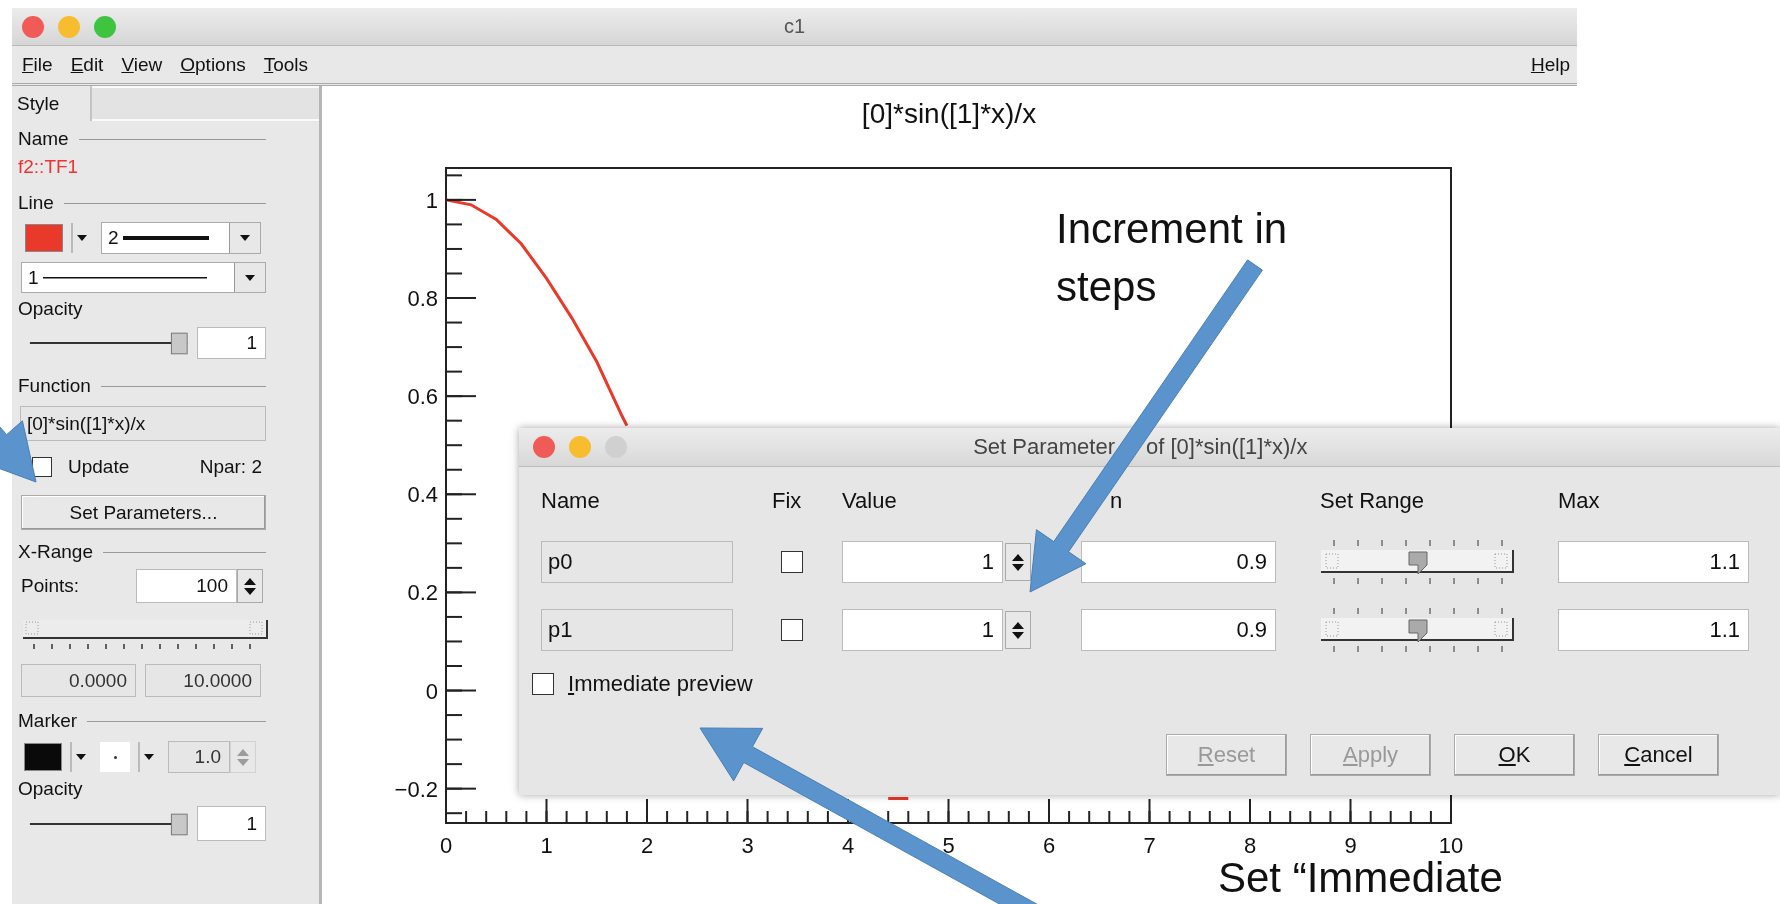 The image size is (1780, 904). I want to click on x-tick-label: 2, so click(647, 845).